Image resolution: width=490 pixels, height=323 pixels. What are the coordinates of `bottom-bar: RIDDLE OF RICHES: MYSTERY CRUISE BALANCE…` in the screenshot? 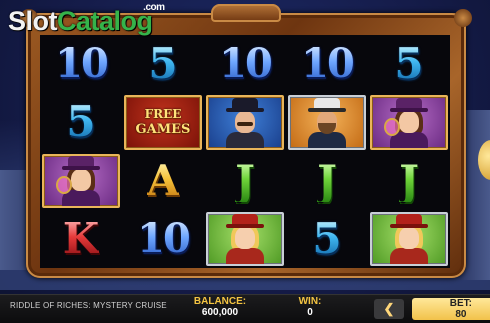 It's located at (245, 308).